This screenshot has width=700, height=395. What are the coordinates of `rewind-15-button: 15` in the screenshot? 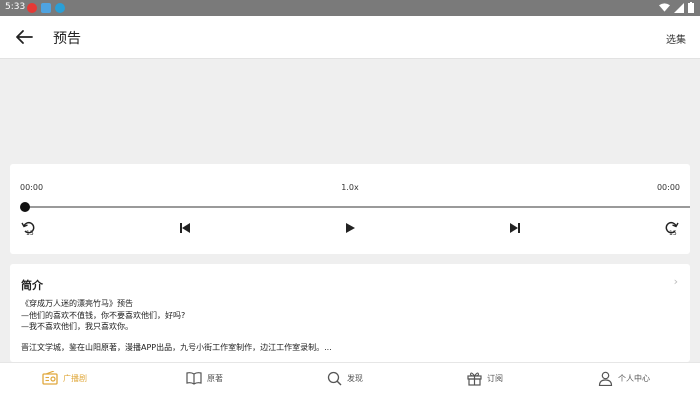 It's located at (29, 230).